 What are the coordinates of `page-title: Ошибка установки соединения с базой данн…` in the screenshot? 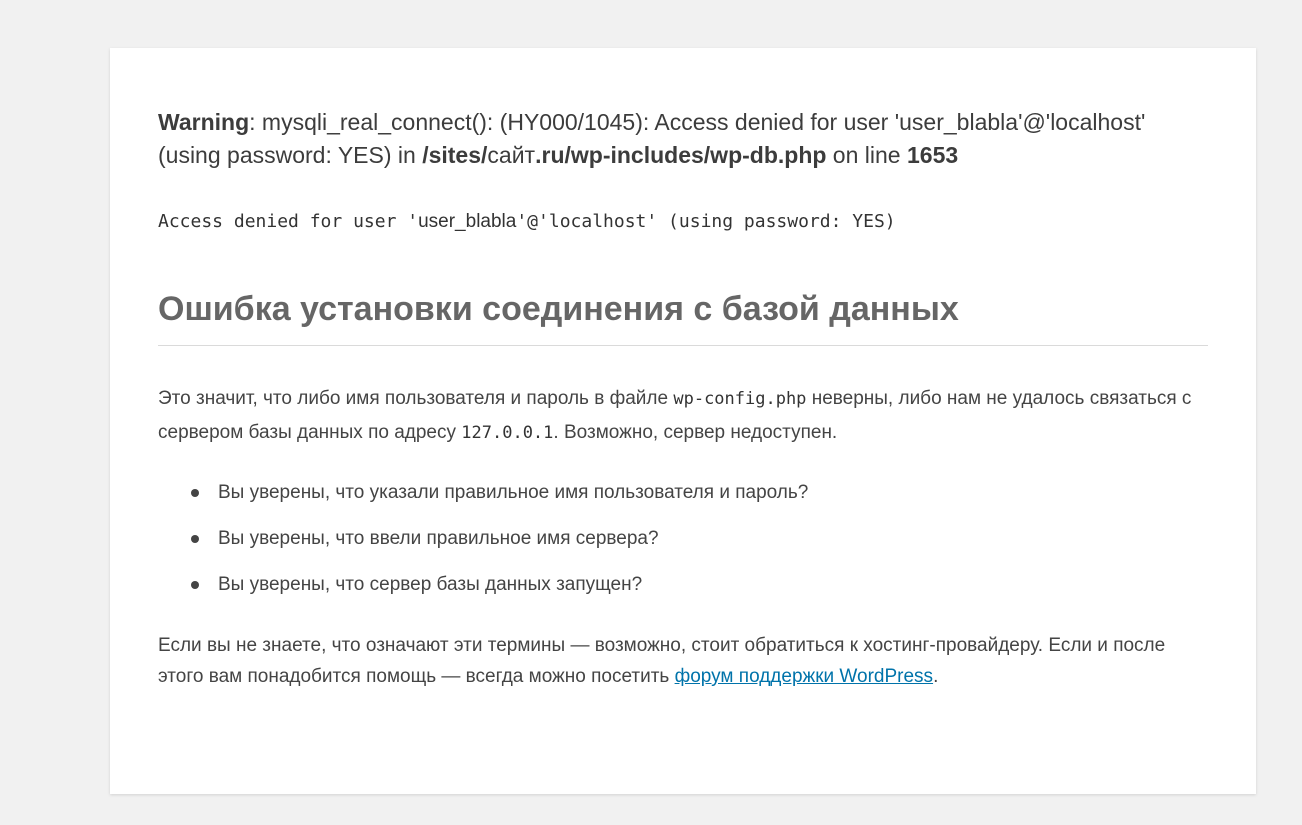 It's located at (683, 316).